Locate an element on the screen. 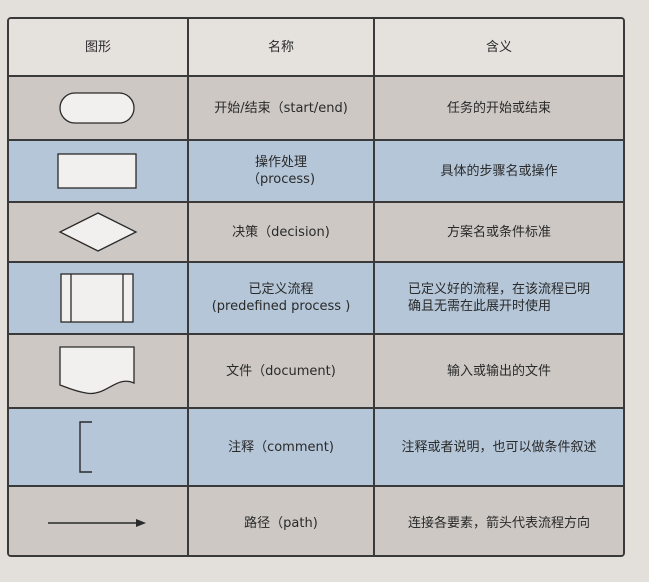  meaning-cell: 任务的开始或结束 is located at coordinates (499, 108).